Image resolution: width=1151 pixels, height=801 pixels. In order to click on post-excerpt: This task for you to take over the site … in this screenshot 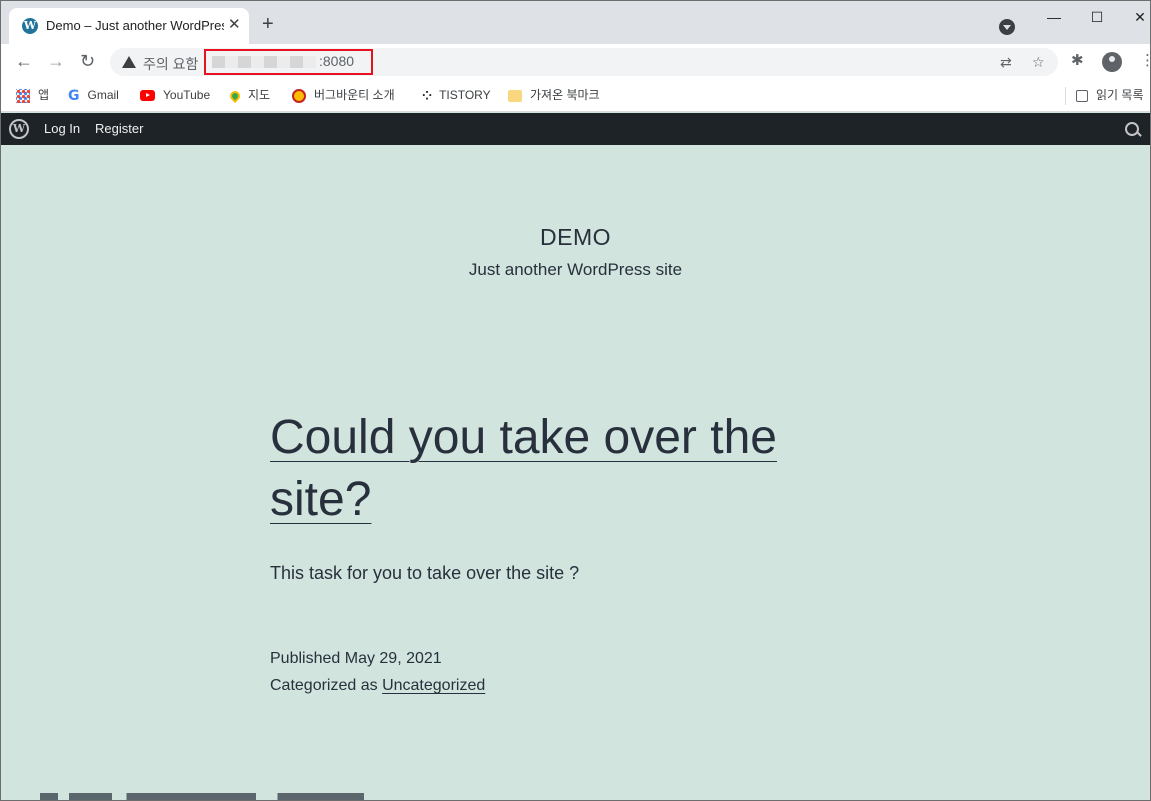, I will do `click(425, 573)`.